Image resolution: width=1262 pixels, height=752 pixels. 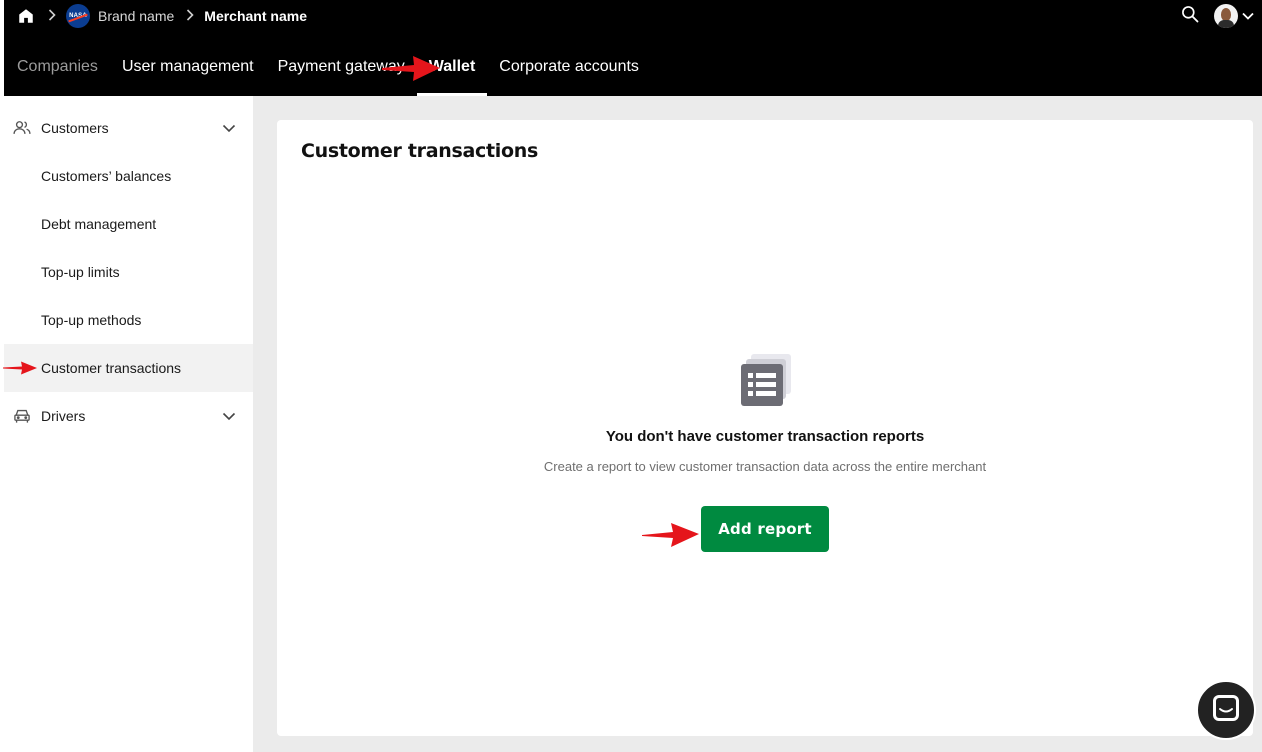 I want to click on add-report-container: Add report, so click(x=735, y=529).